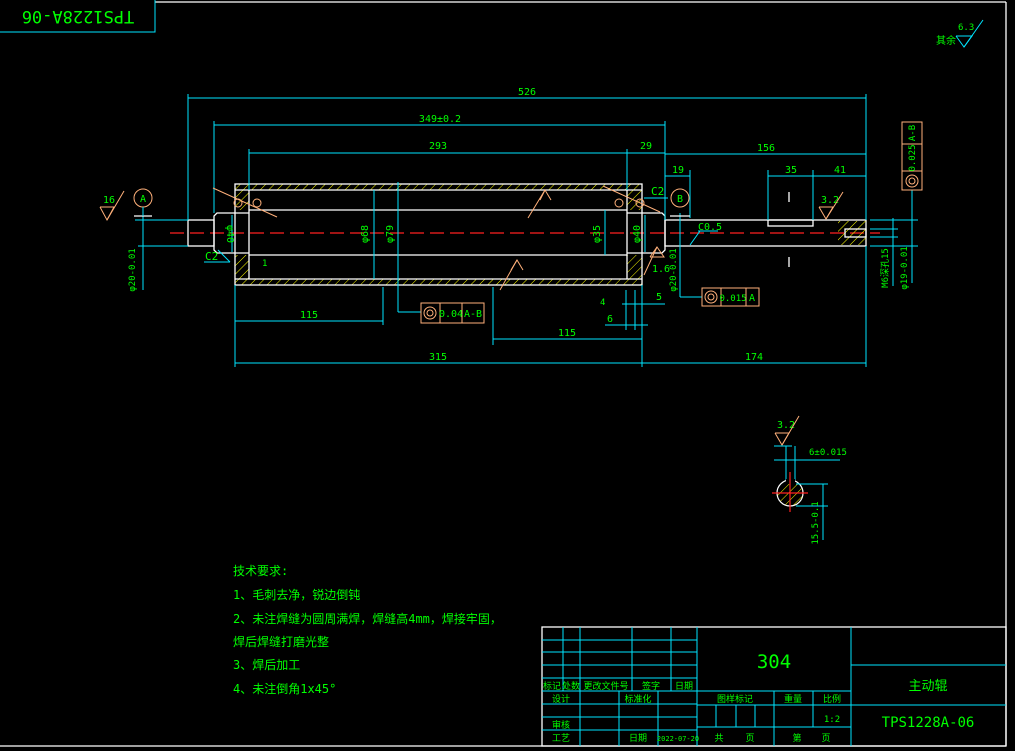 The image size is (1015, 751). What do you see at coordinates (610, 319) in the screenshot?
I see `svg-text: 6` at bounding box center [610, 319].